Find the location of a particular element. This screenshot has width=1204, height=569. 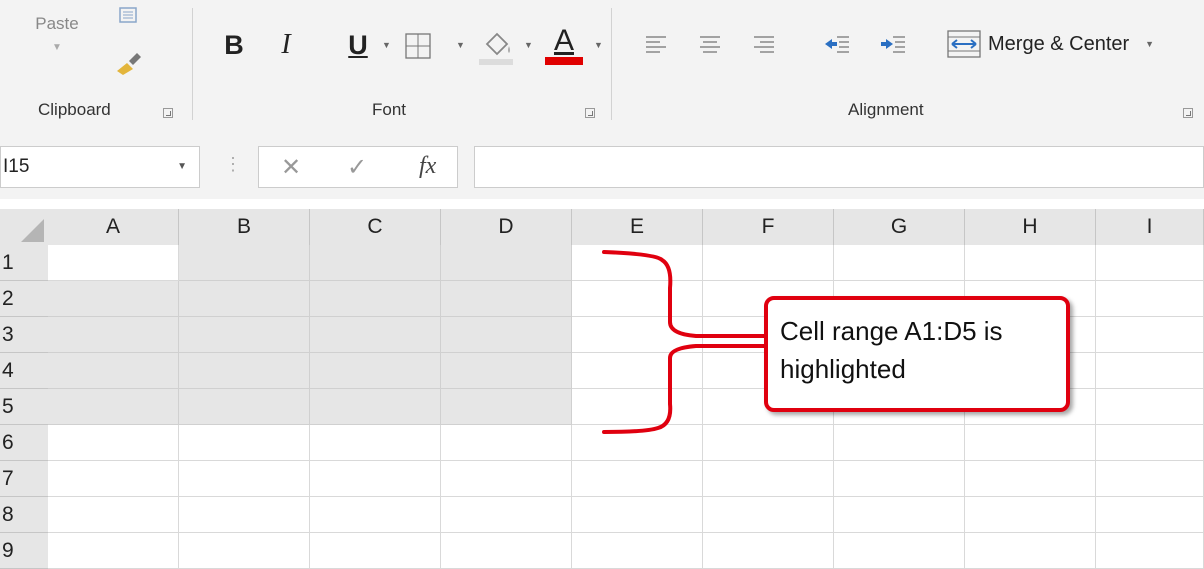

cell-g6 is located at coordinates (899, 443).